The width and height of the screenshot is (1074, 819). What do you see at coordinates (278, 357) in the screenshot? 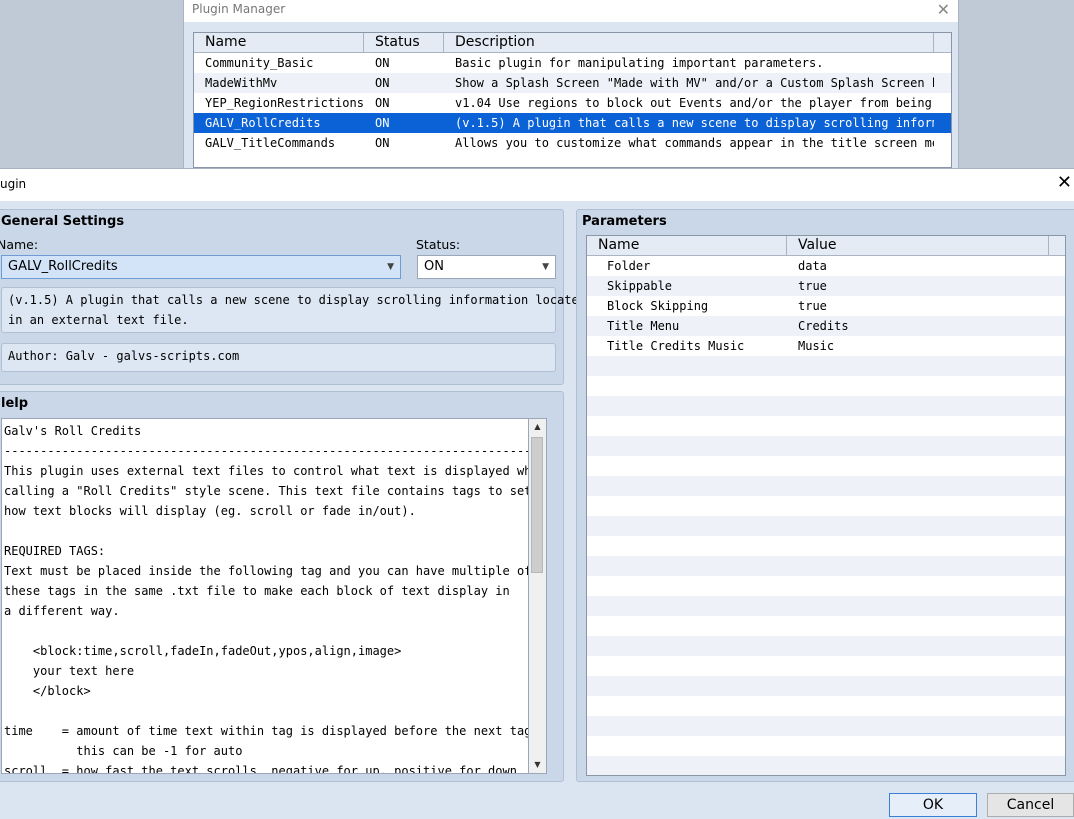
I see `author-box: Author: Galv - galvs-scripts.com` at bounding box center [278, 357].